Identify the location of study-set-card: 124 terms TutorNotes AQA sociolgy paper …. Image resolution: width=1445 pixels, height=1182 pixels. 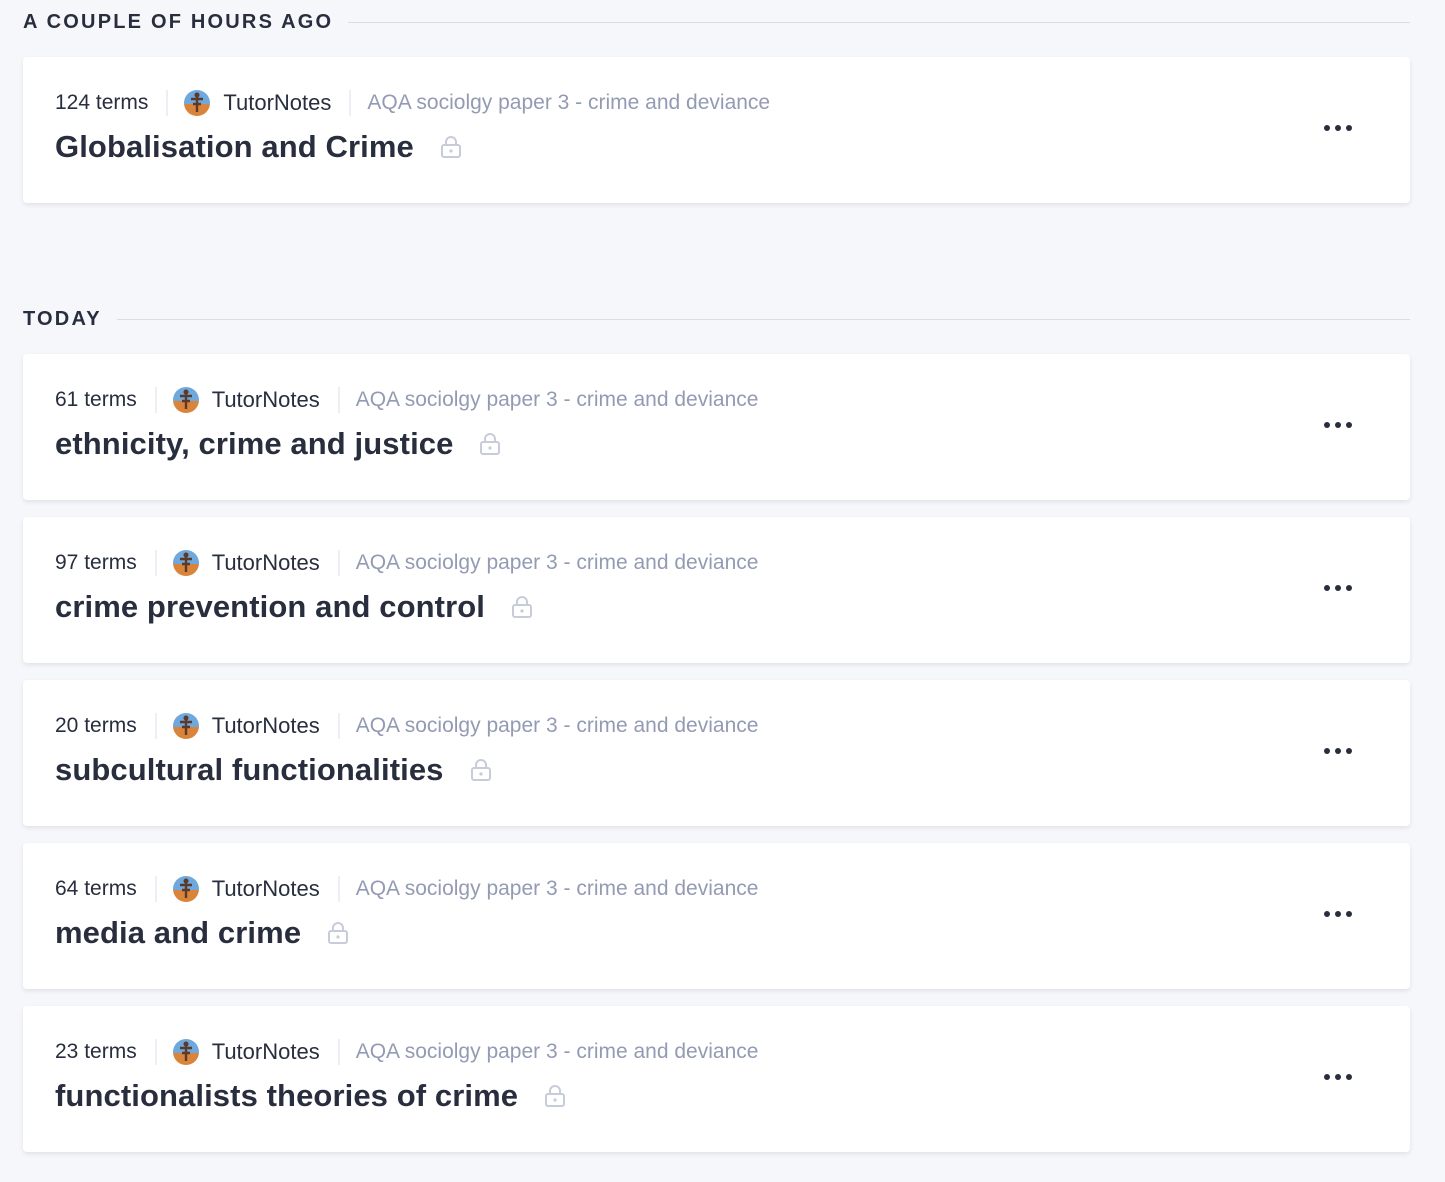
(716, 130).